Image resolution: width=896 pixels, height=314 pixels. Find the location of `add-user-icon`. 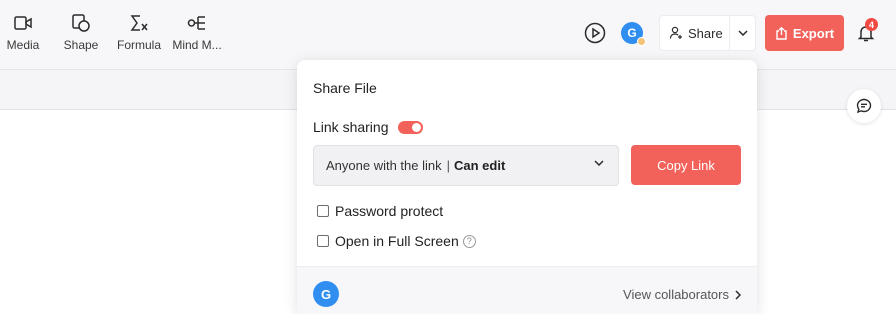

add-user-icon is located at coordinates (675, 32).